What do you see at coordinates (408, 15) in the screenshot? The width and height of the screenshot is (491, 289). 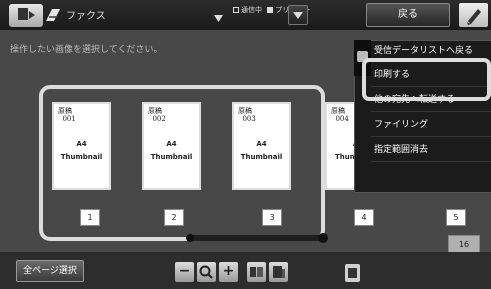 I see `back-button: 戻る` at bounding box center [408, 15].